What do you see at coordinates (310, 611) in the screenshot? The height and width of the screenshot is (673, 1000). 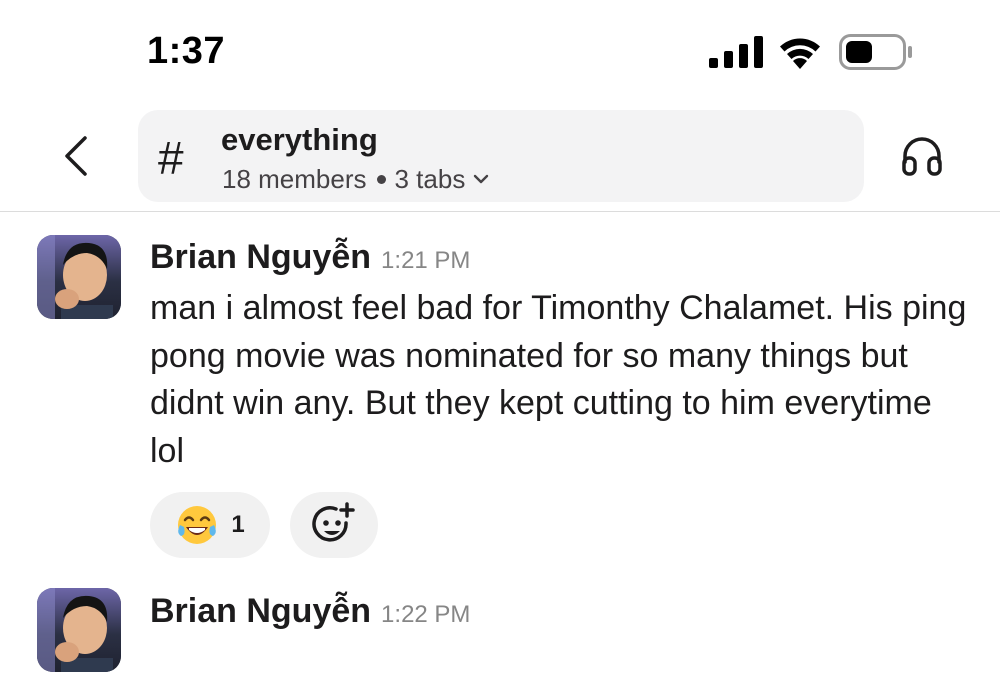 I see `sender-name: Brian Nguyễn 1:22 PM` at bounding box center [310, 611].